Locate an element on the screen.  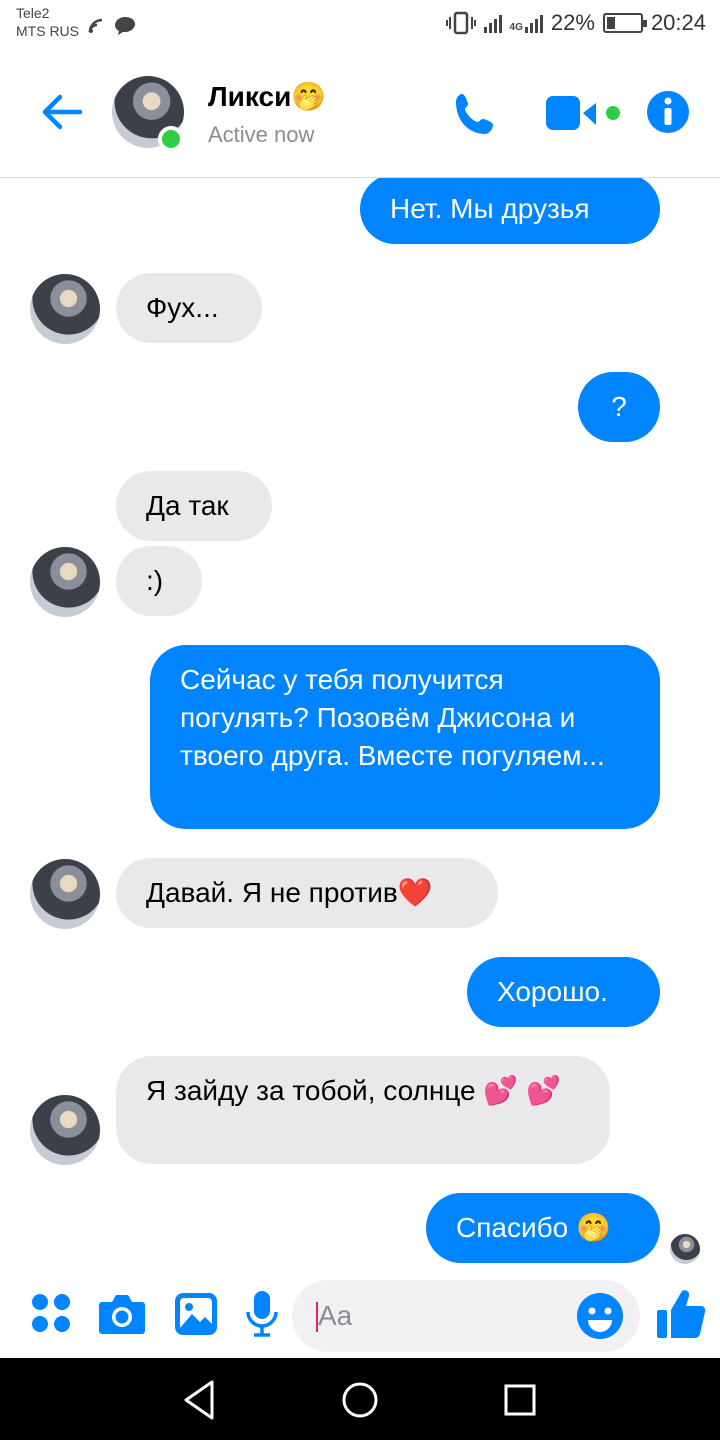
clock: 20:24 is located at coordinates (678, 22).